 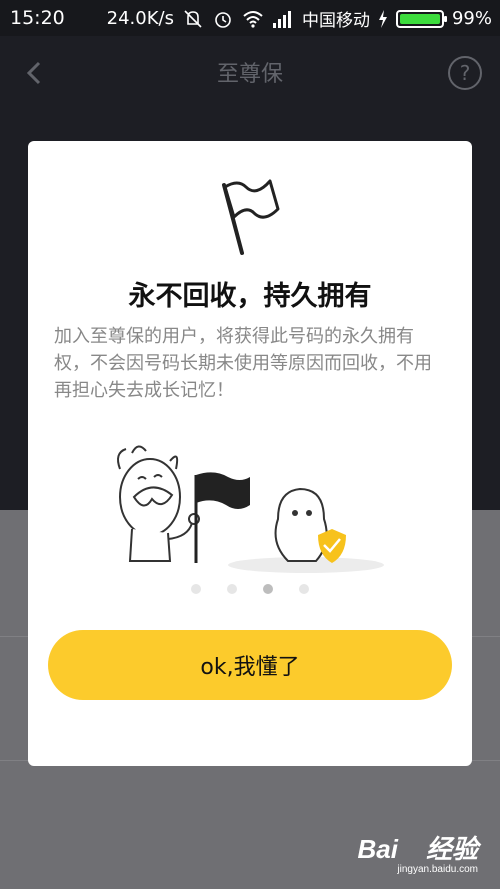 What do you see at coordinates (223, 19) in the screenshot?
I see `alarm-icon` at bounding box center [223, 19].